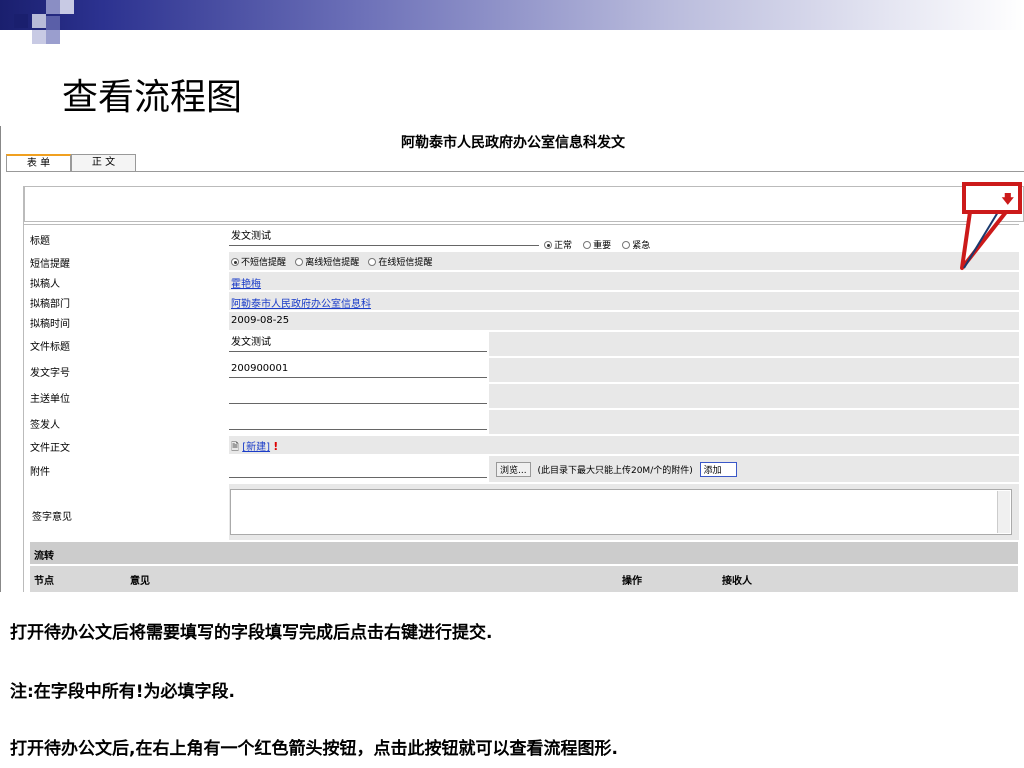  What do you see at coordinates (301, 302) in the screenshot?
I see `dept-link: 阿勒泰市人民政府办公室信息科` at bounding box center [301, 302].